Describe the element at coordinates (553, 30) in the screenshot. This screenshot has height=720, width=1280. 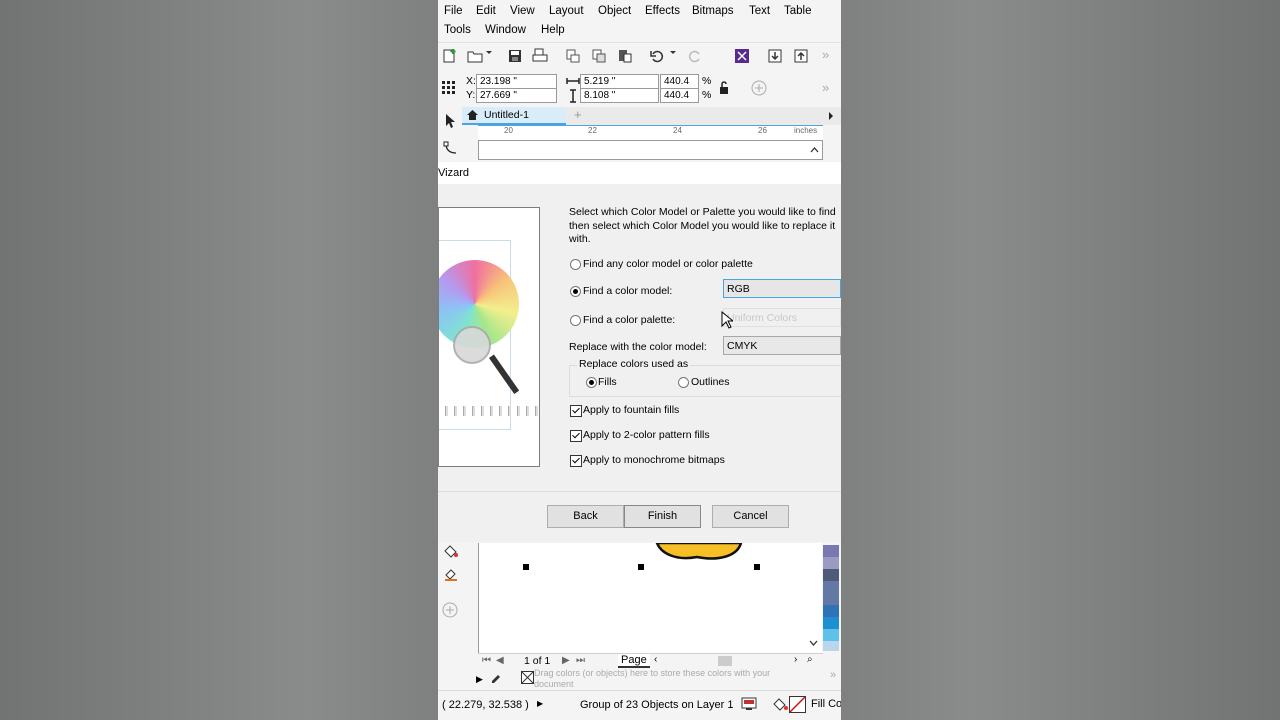
I see `menu-help: Help` at that location.